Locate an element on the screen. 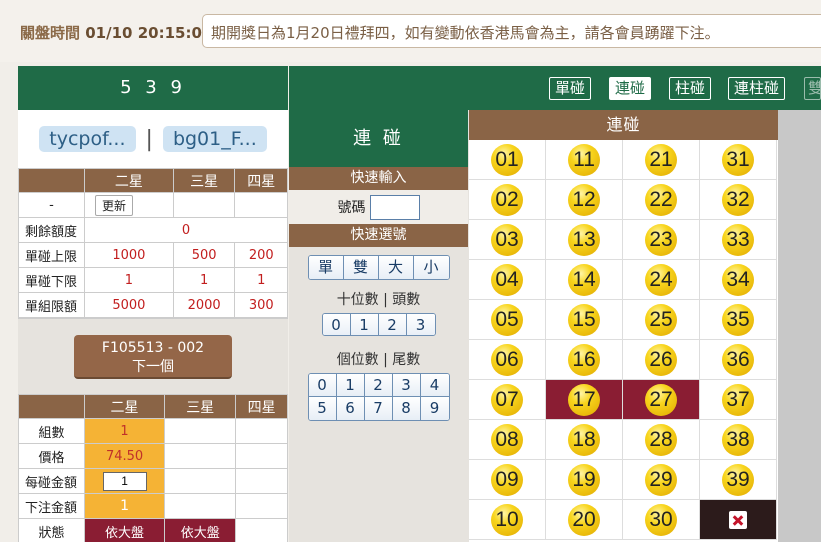 The image size is (821, 542). number-row: 號碼 is located at coordinates (378, 207).